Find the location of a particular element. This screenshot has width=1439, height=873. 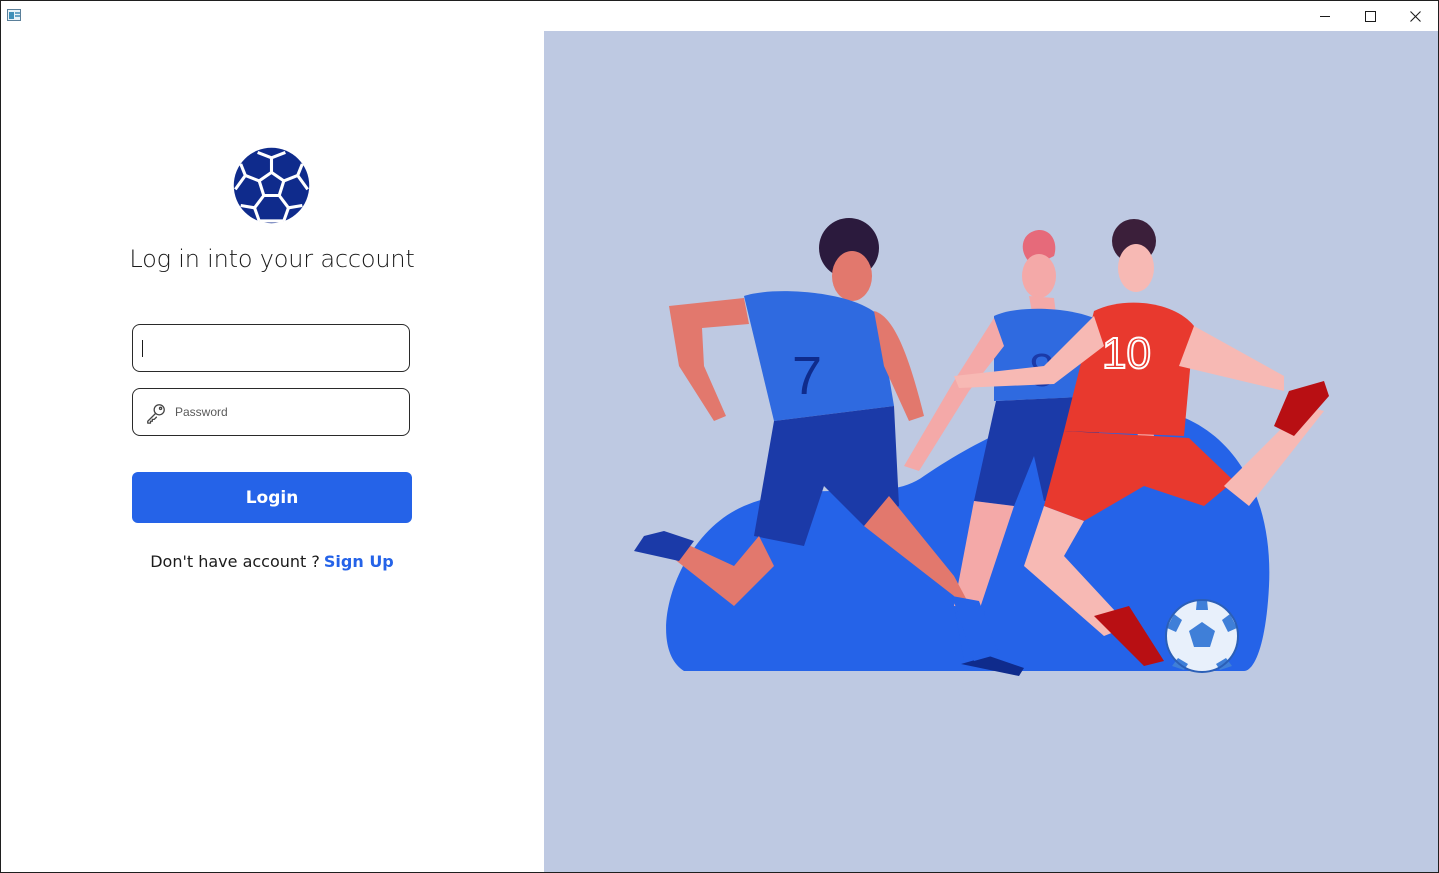

soccer-ball-icon is located at coordinates (271, 185).